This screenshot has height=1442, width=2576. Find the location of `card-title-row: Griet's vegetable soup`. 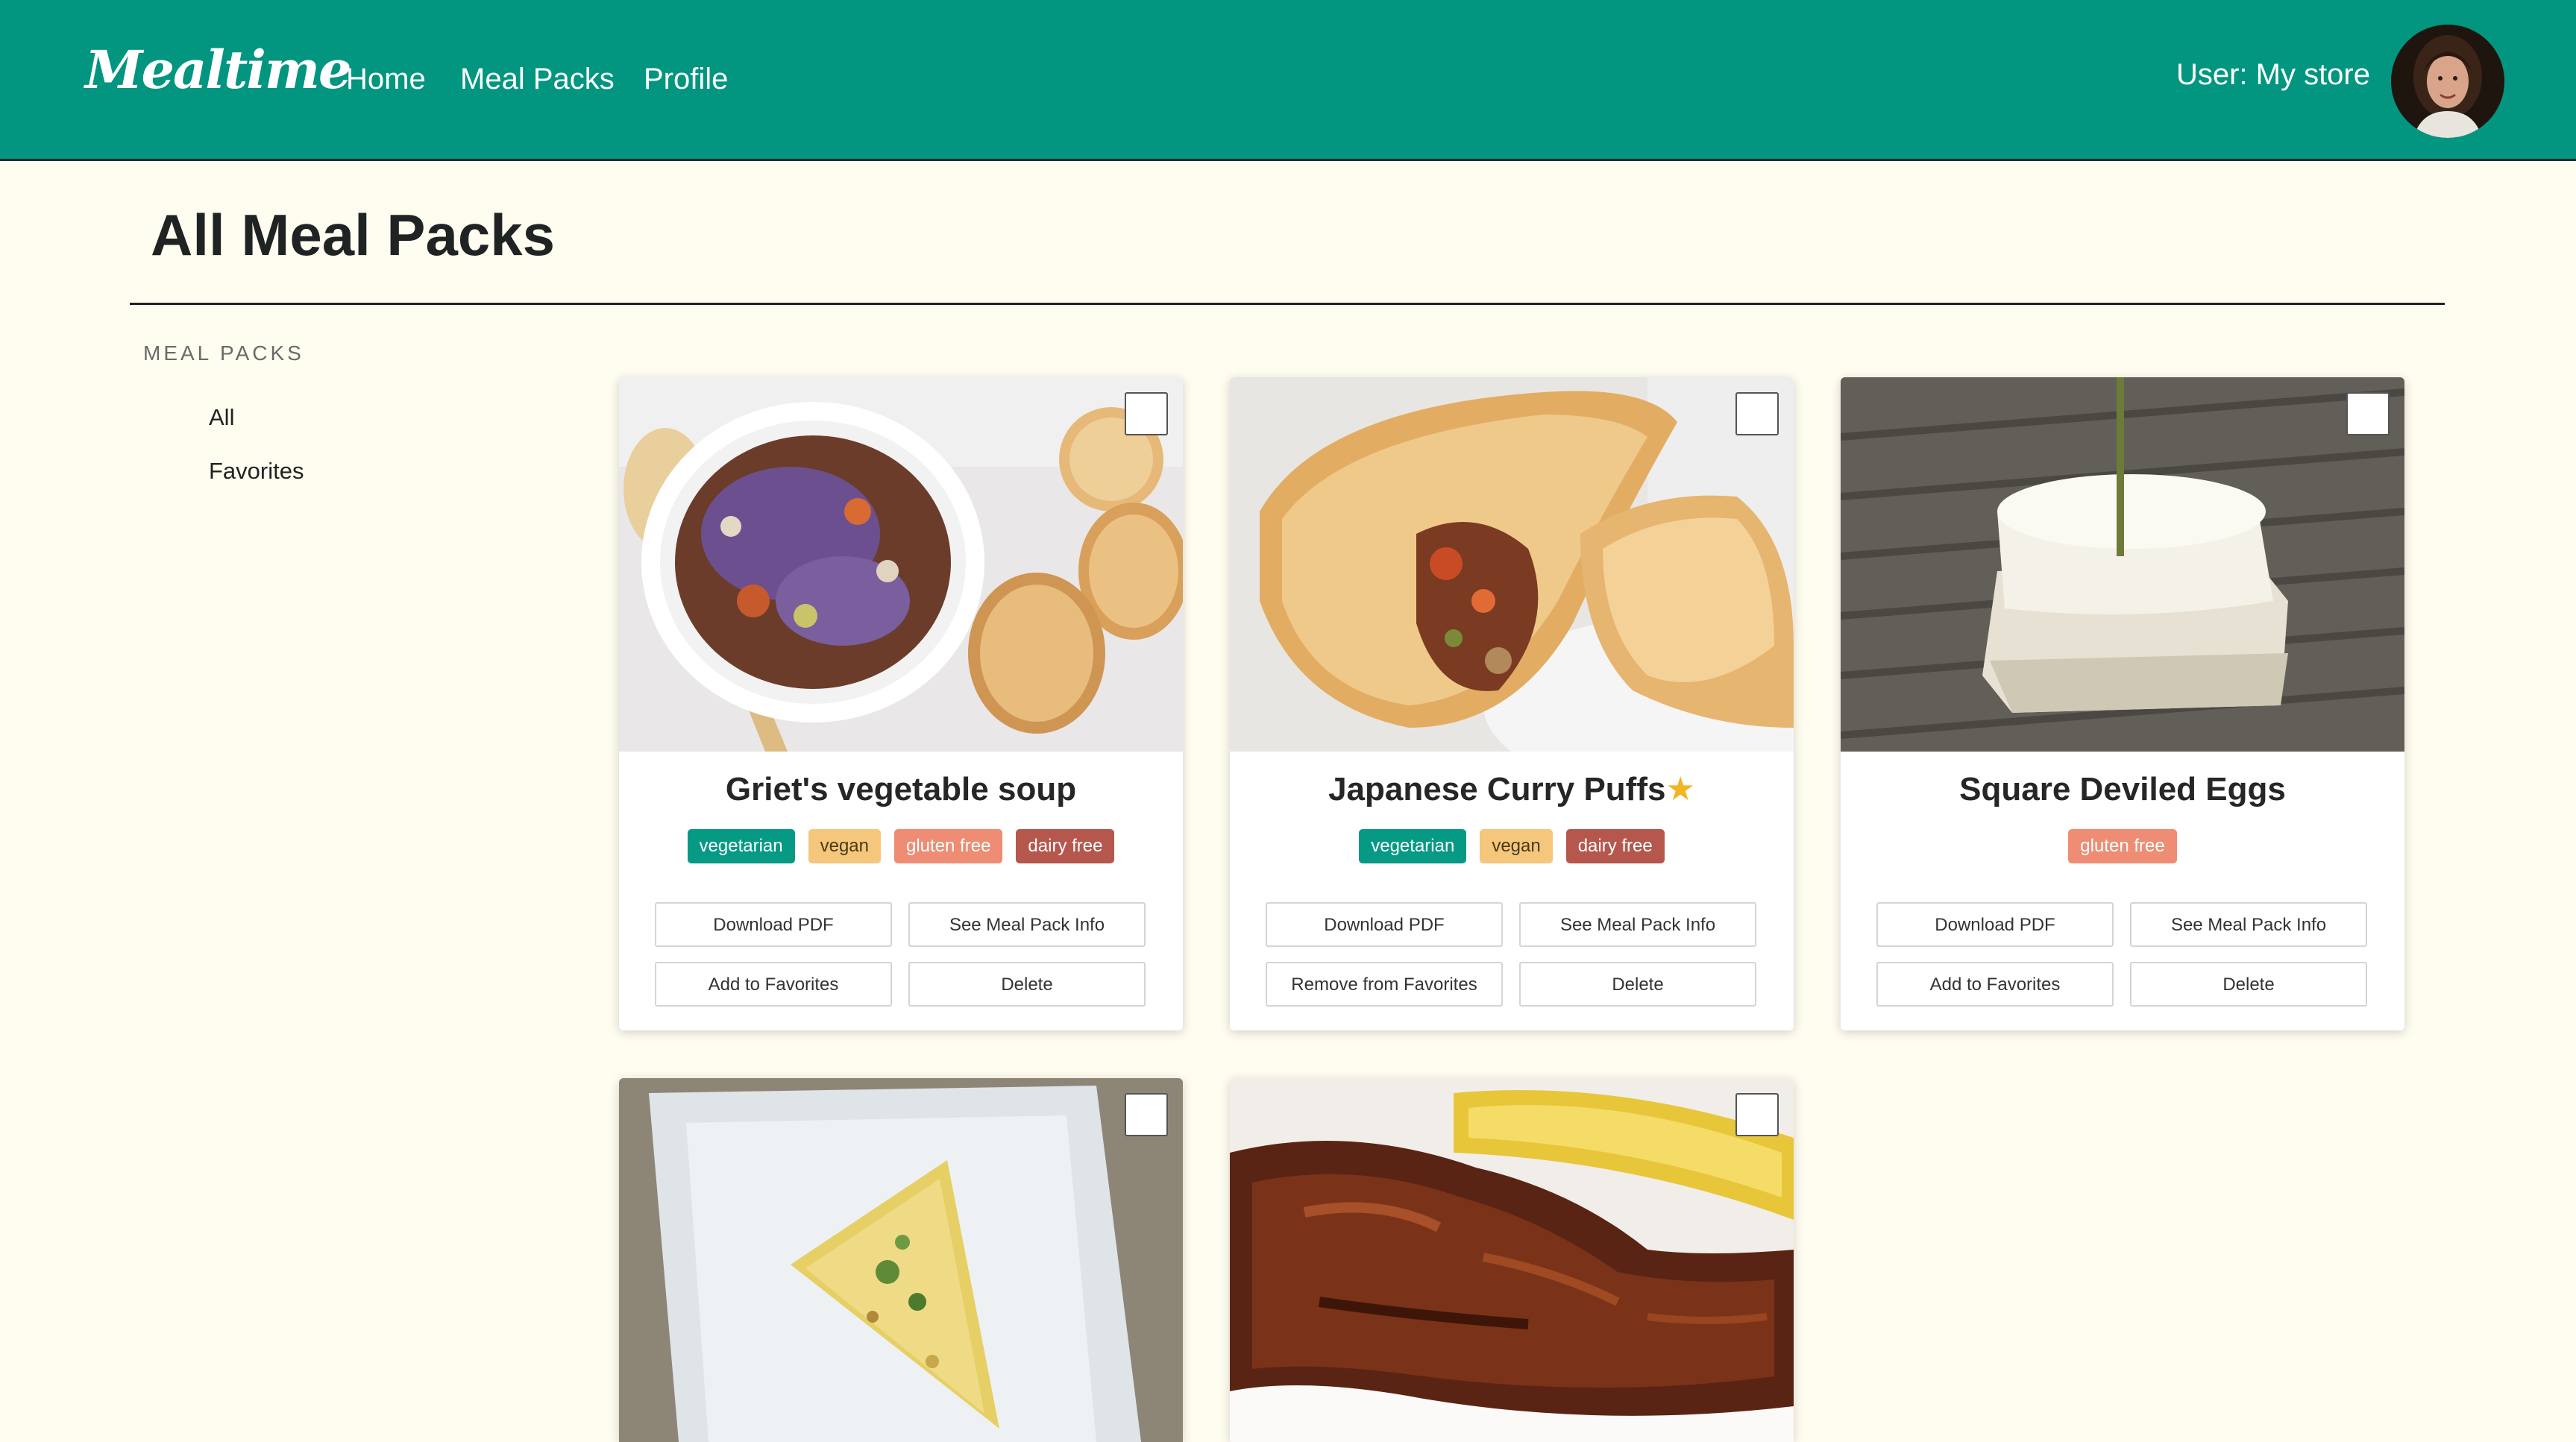

card-title-row: Griet's vegetable soup is located at coordinates (901, 790).